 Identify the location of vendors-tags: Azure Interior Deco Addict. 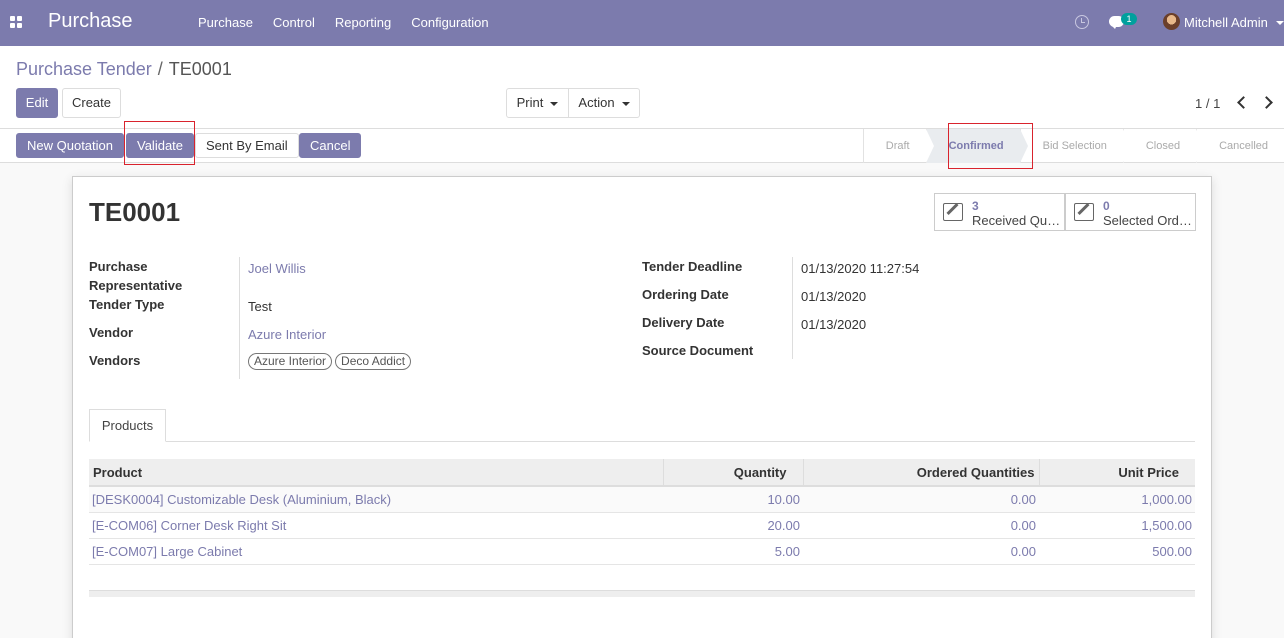
(331, 361).